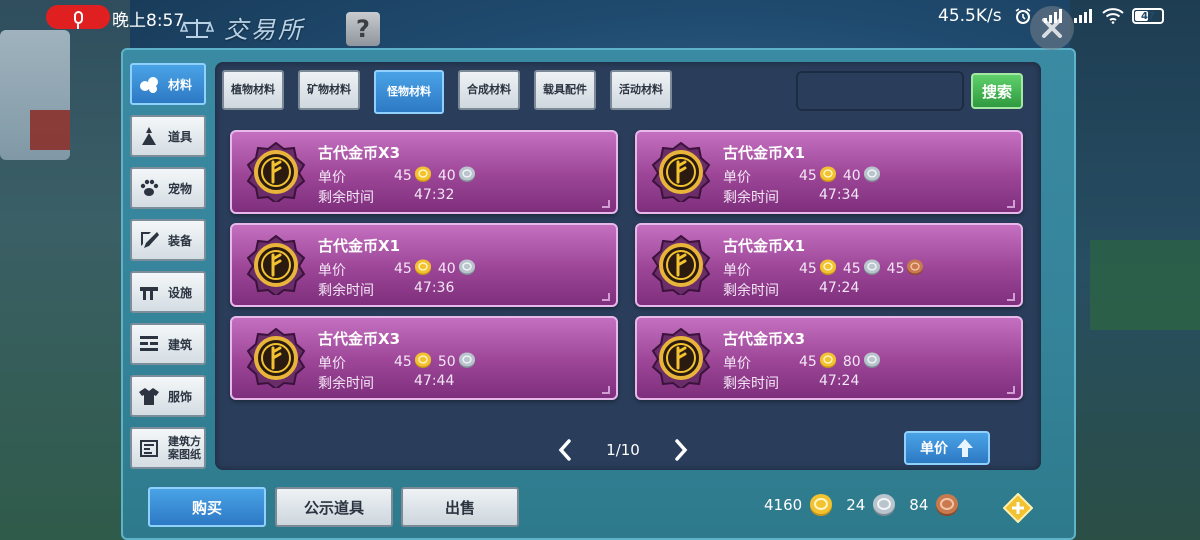 This screenshot has width=1200, height=540. I want to click on listing-card: 古代金币X3 单价 45 80 剩余时间 47:24, so click(829, 358).